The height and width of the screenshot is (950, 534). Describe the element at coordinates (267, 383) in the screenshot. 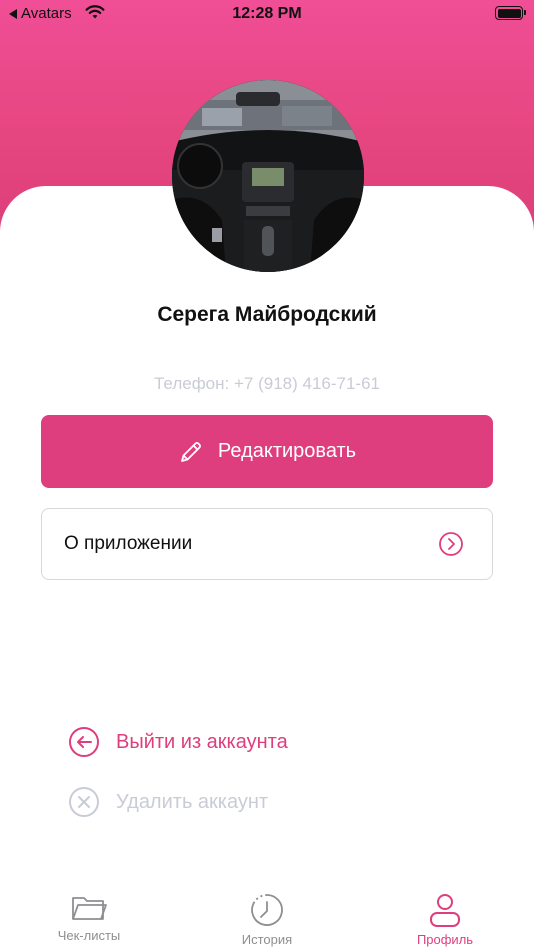

I see `profile-phone: Телефон: +7 (918) 416-71-61` at that location.